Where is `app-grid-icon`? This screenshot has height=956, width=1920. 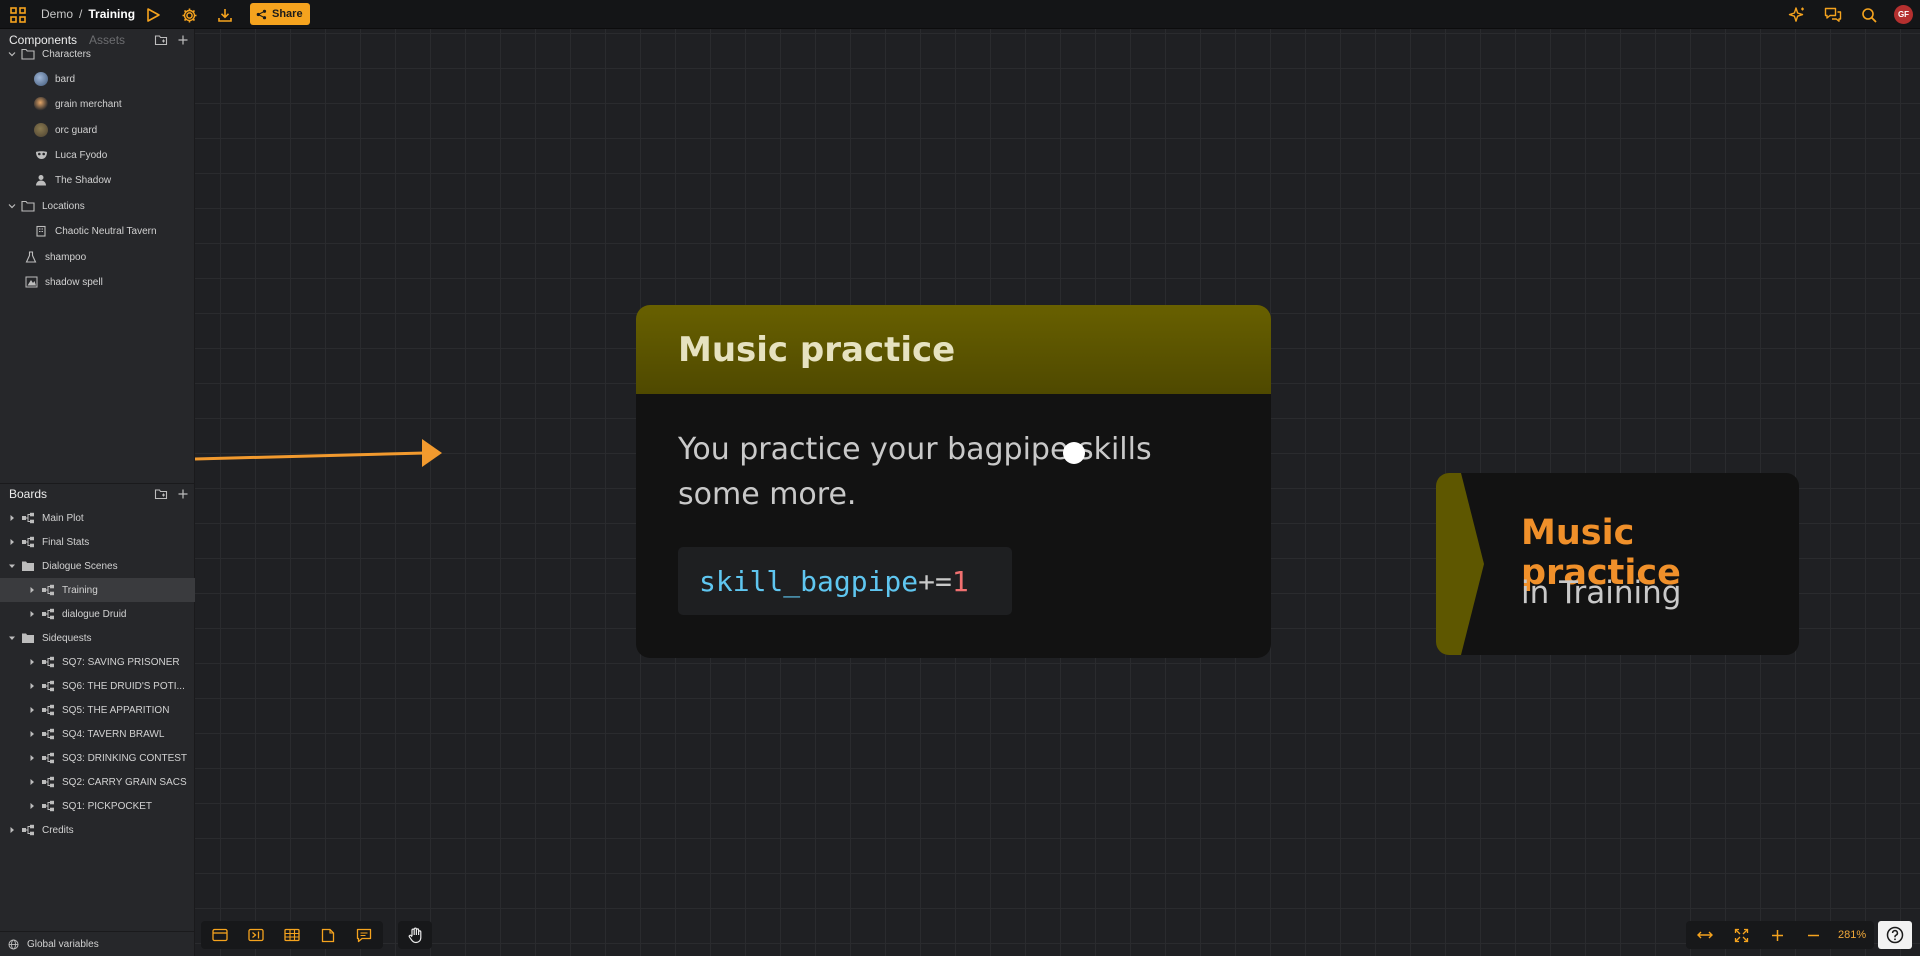 app-grid-icon is located at coordinates (18, 15).